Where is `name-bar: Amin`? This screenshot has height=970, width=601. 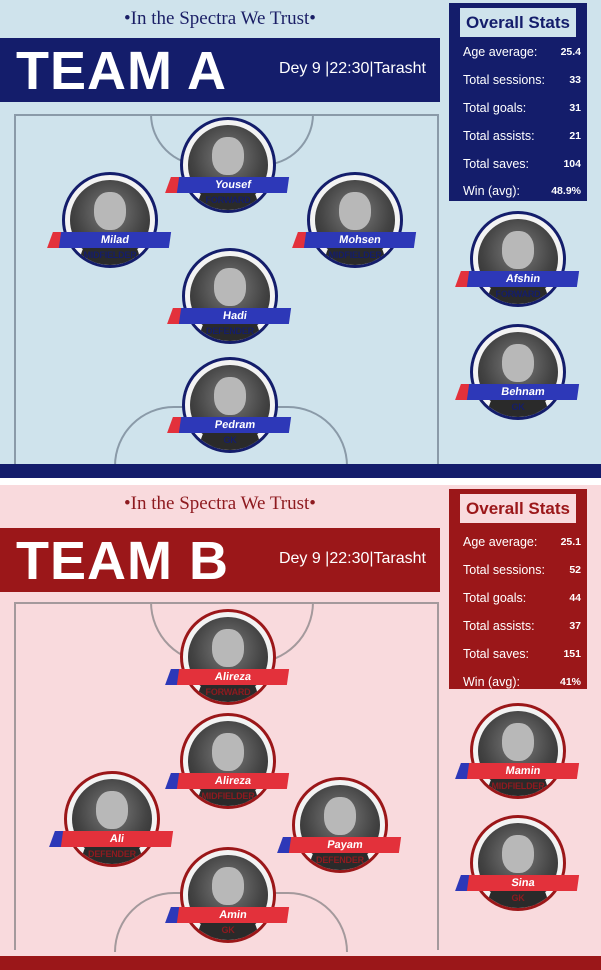
name-bar: Amin is located at coordinates (227, 915).